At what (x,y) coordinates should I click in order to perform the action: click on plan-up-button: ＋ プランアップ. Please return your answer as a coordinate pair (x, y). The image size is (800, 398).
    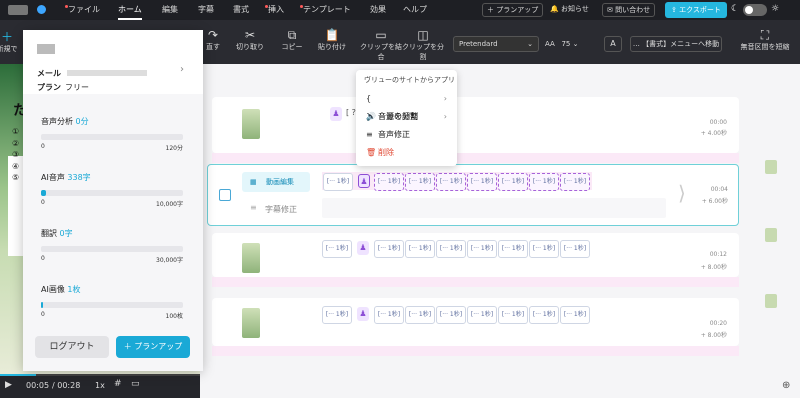
    Looking at the image, I should click on (513, 10).